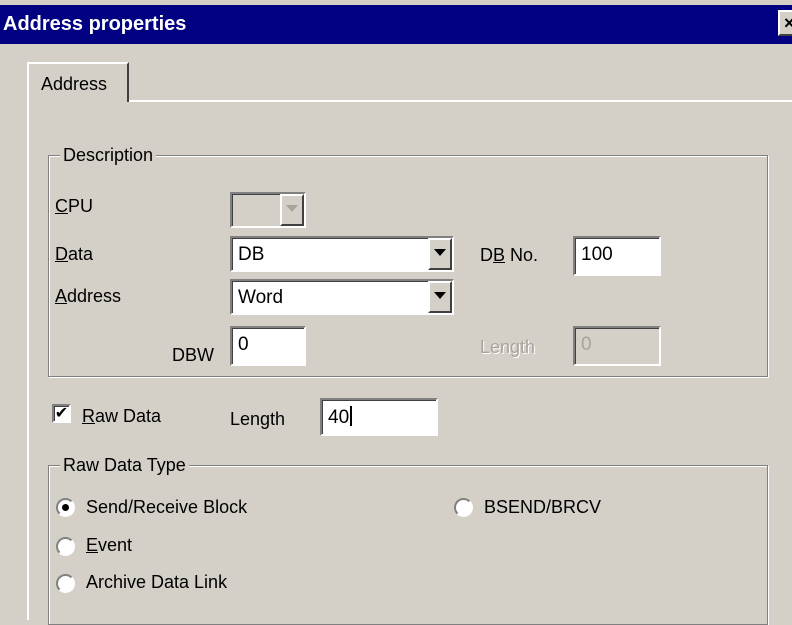 The image size is (792, 625). I want to click on cpu-label: CPU, so click(74, 206).